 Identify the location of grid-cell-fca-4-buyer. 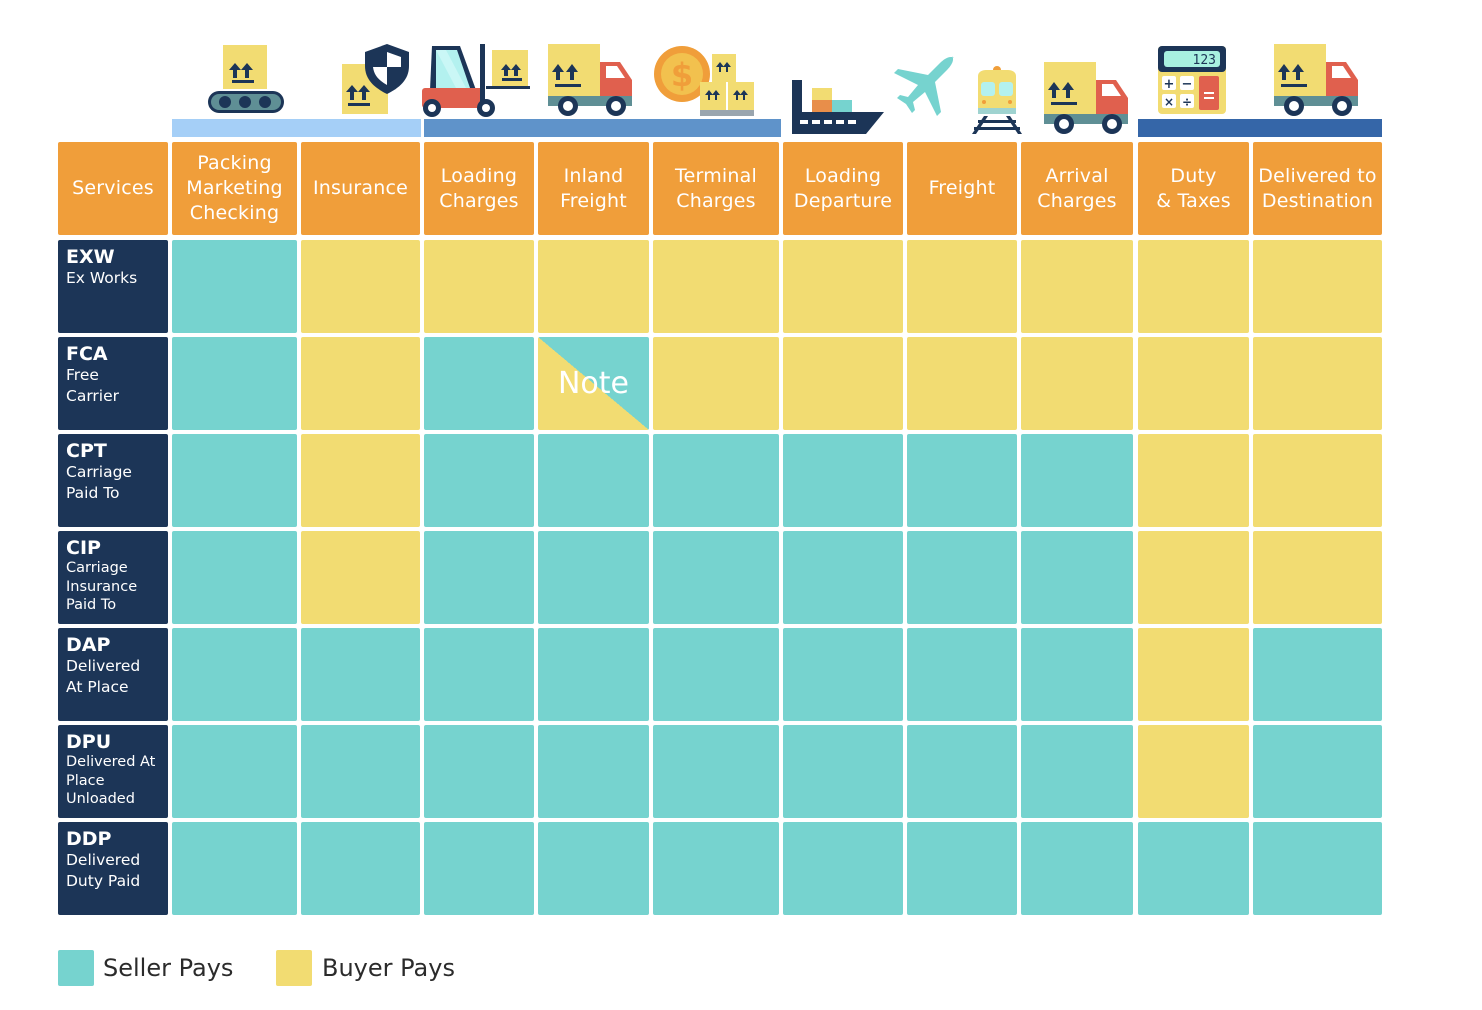
(716, 383).